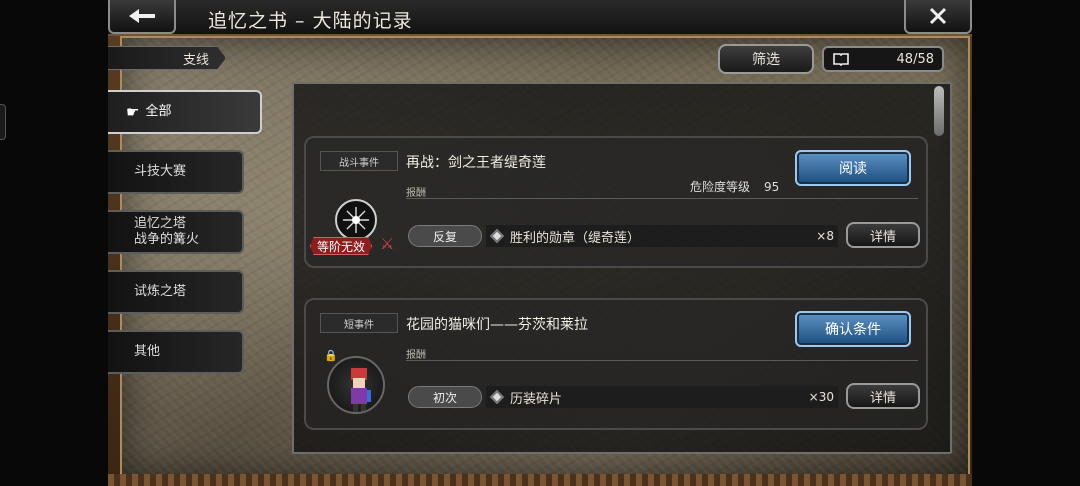 The width and height of the screenshot is (1080, 486). I want to click on nav-item-label: 全部, so click(158, 111).